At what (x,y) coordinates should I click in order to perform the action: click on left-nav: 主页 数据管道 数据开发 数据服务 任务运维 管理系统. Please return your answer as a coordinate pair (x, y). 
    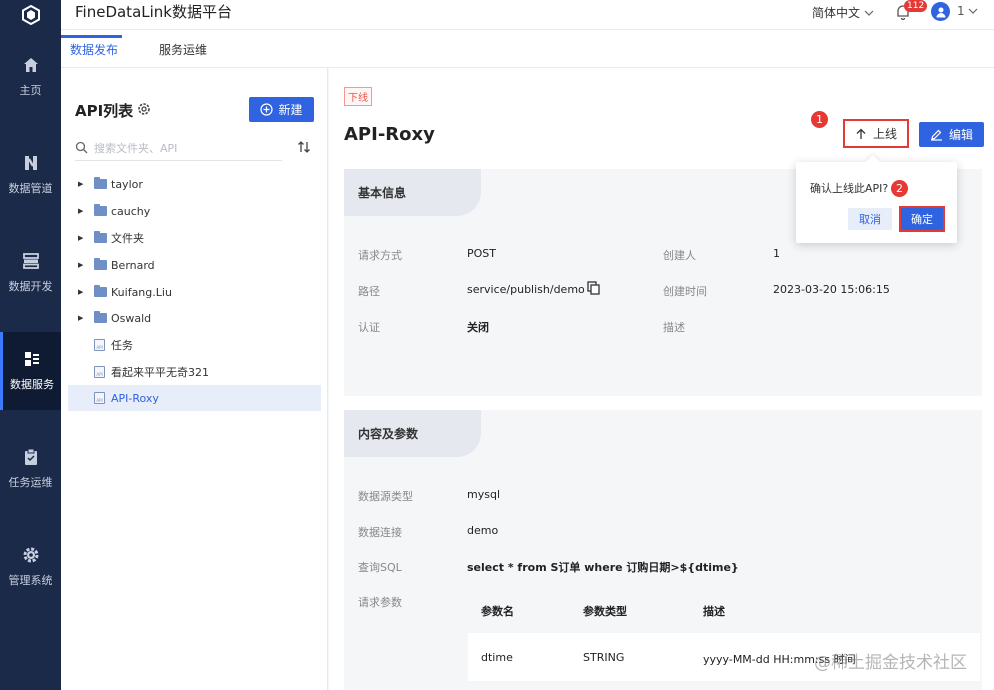
    Looking at the image, I should click on (30, 360).